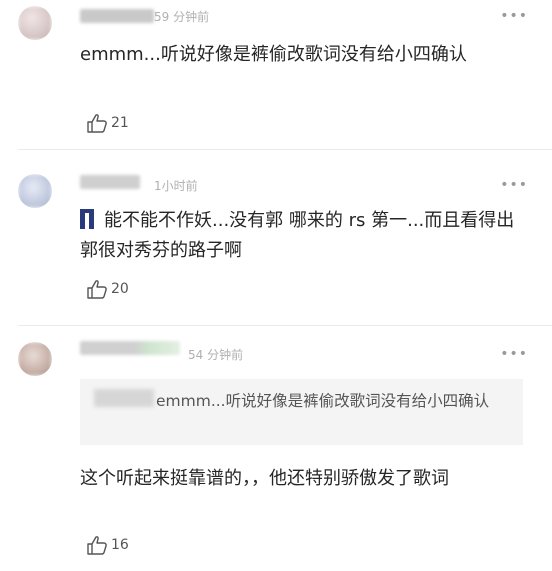  Describe the element at coordinates (182, 17) in the screenshot. I see `comment-time: 59 分钟前` at that location.